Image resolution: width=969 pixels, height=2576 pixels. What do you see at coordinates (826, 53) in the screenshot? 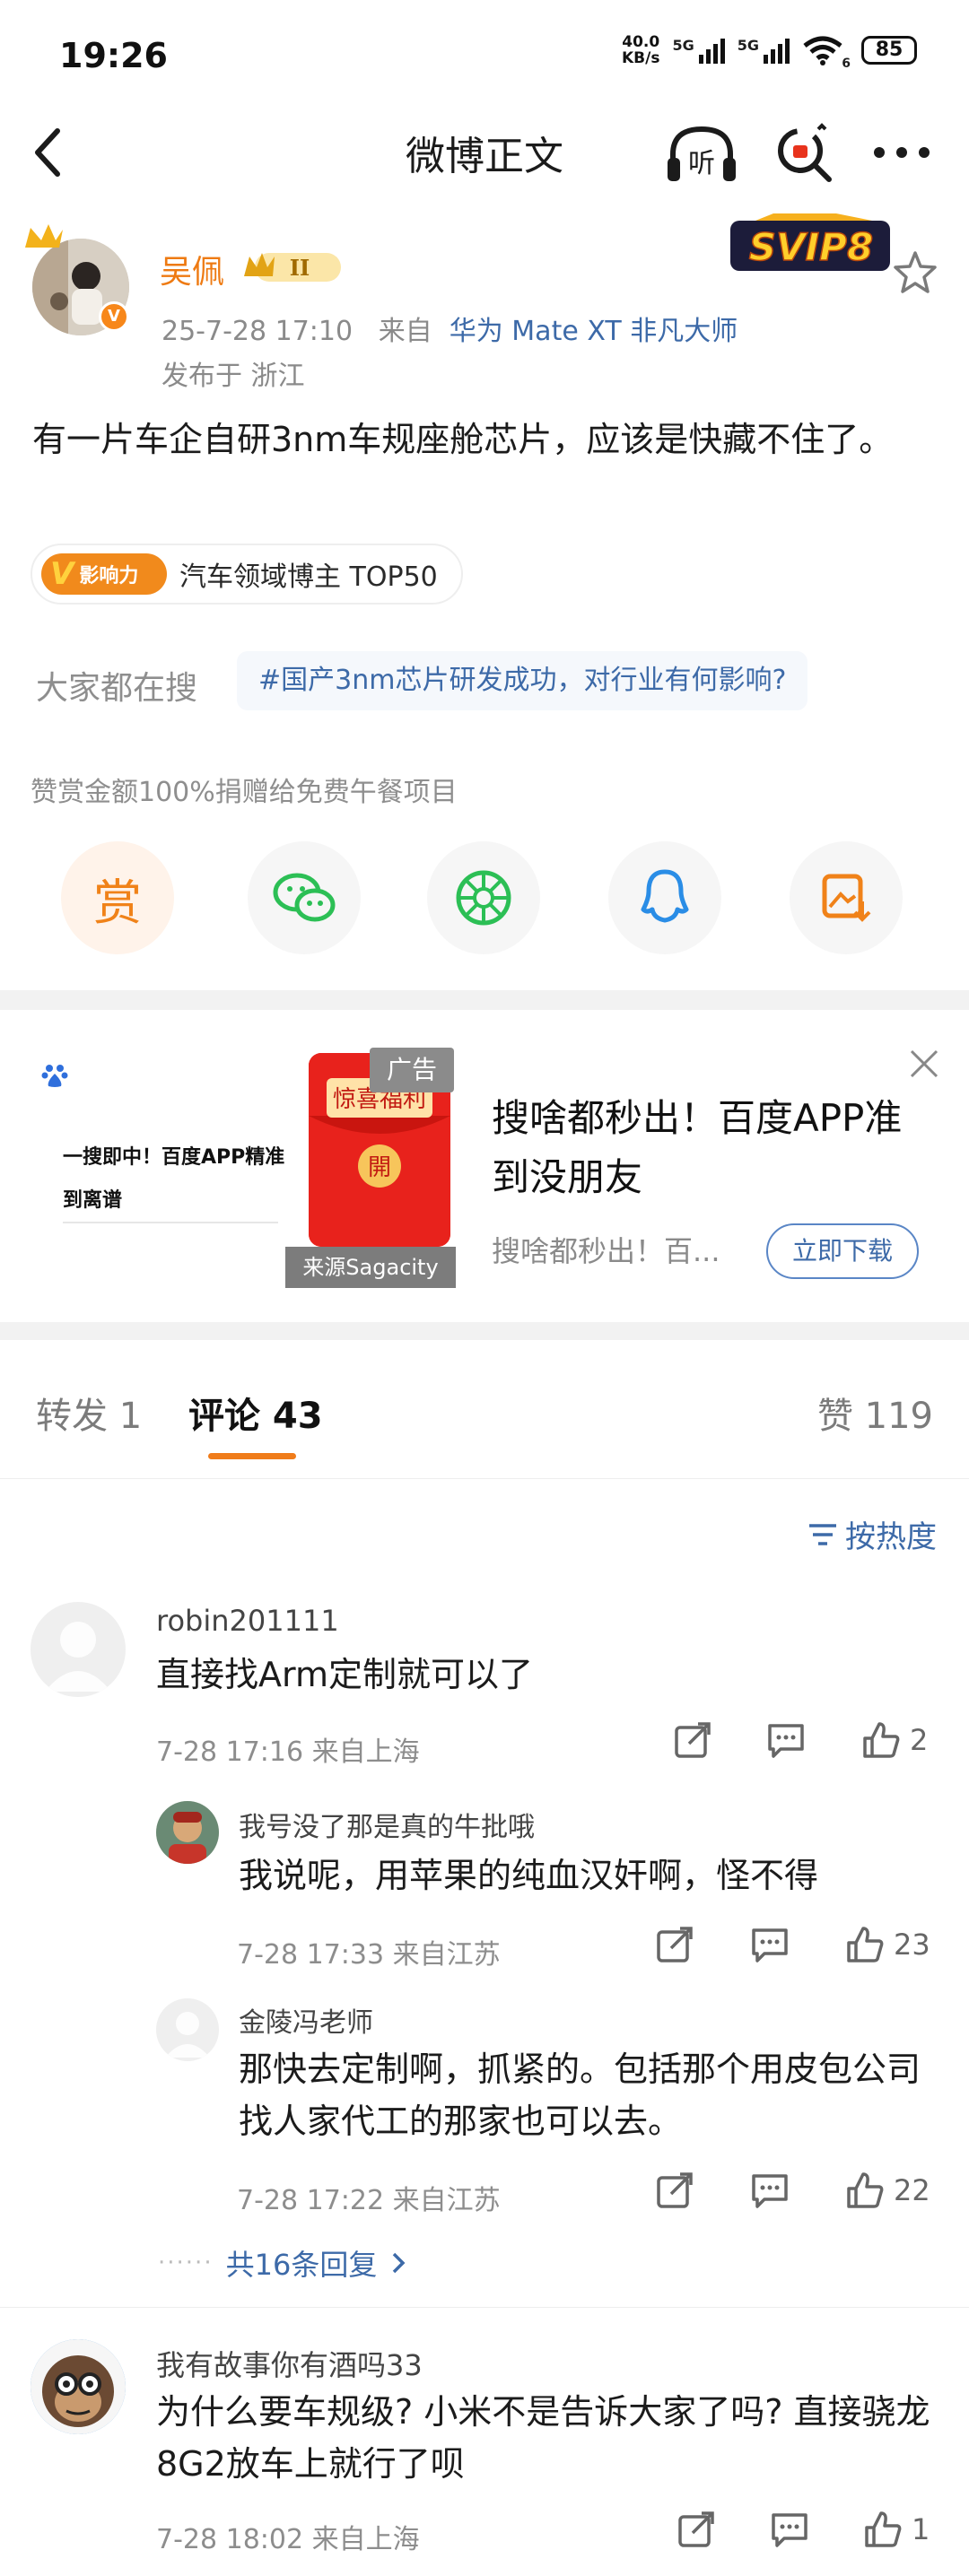
I see `wifi-icon: 6` at bounding box center [826, 53].